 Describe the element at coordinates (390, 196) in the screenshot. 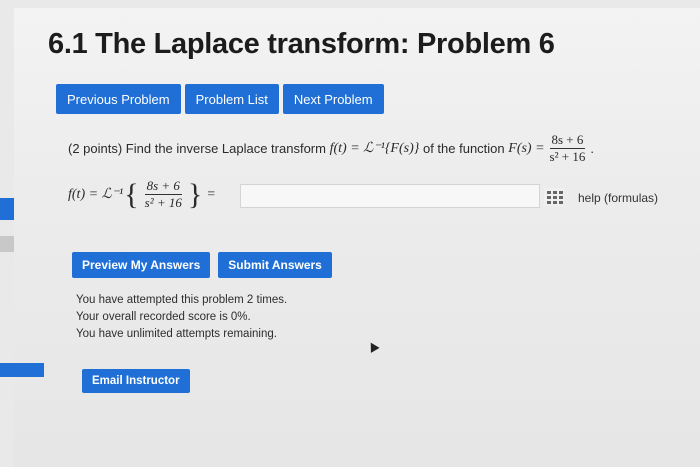

I see `answer-input` at that location.